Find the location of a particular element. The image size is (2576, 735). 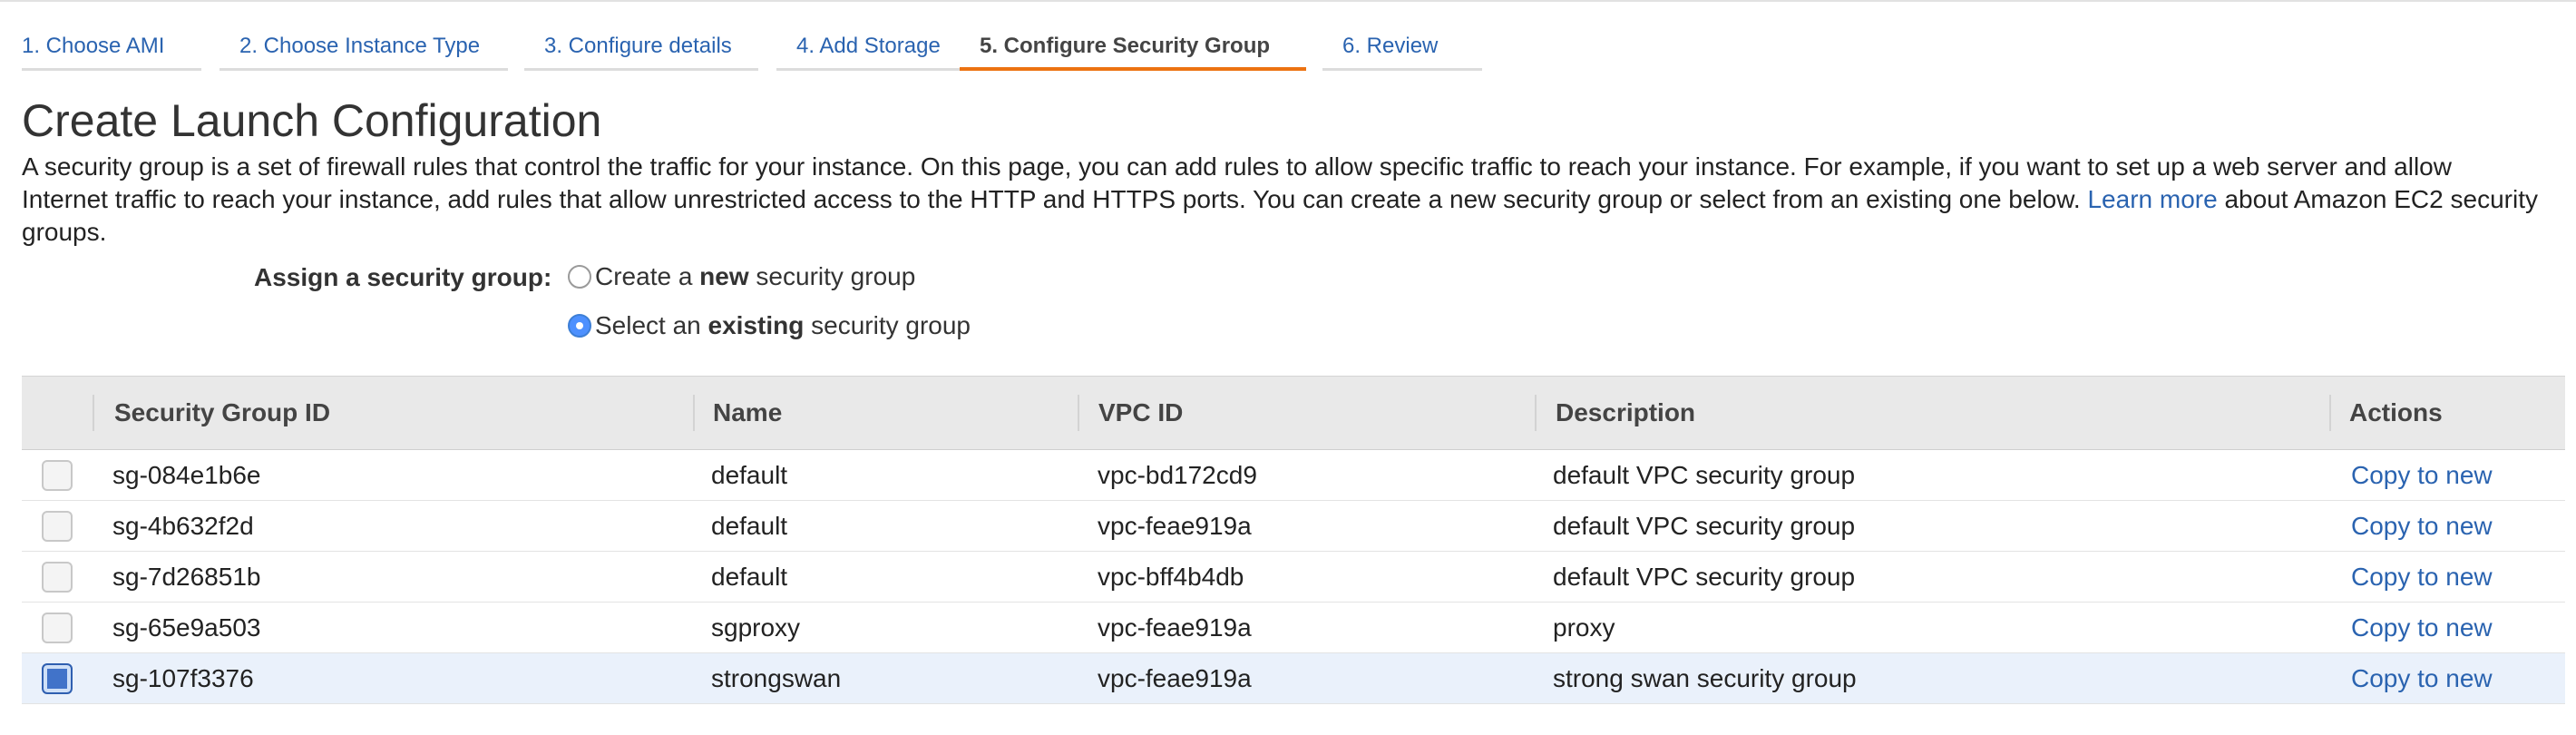

create-new-label: Create a new security group is located at coordinates (755, 276).